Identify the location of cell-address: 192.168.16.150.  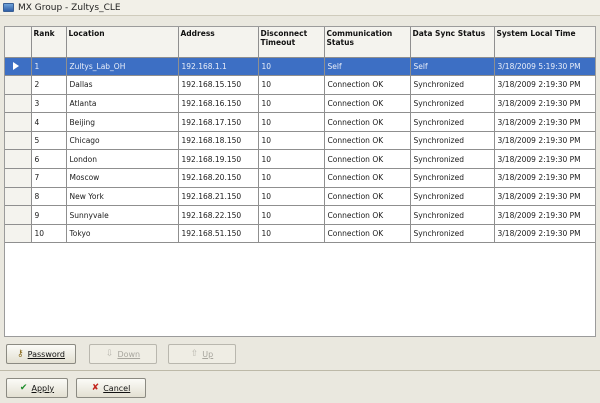
(218, 104).